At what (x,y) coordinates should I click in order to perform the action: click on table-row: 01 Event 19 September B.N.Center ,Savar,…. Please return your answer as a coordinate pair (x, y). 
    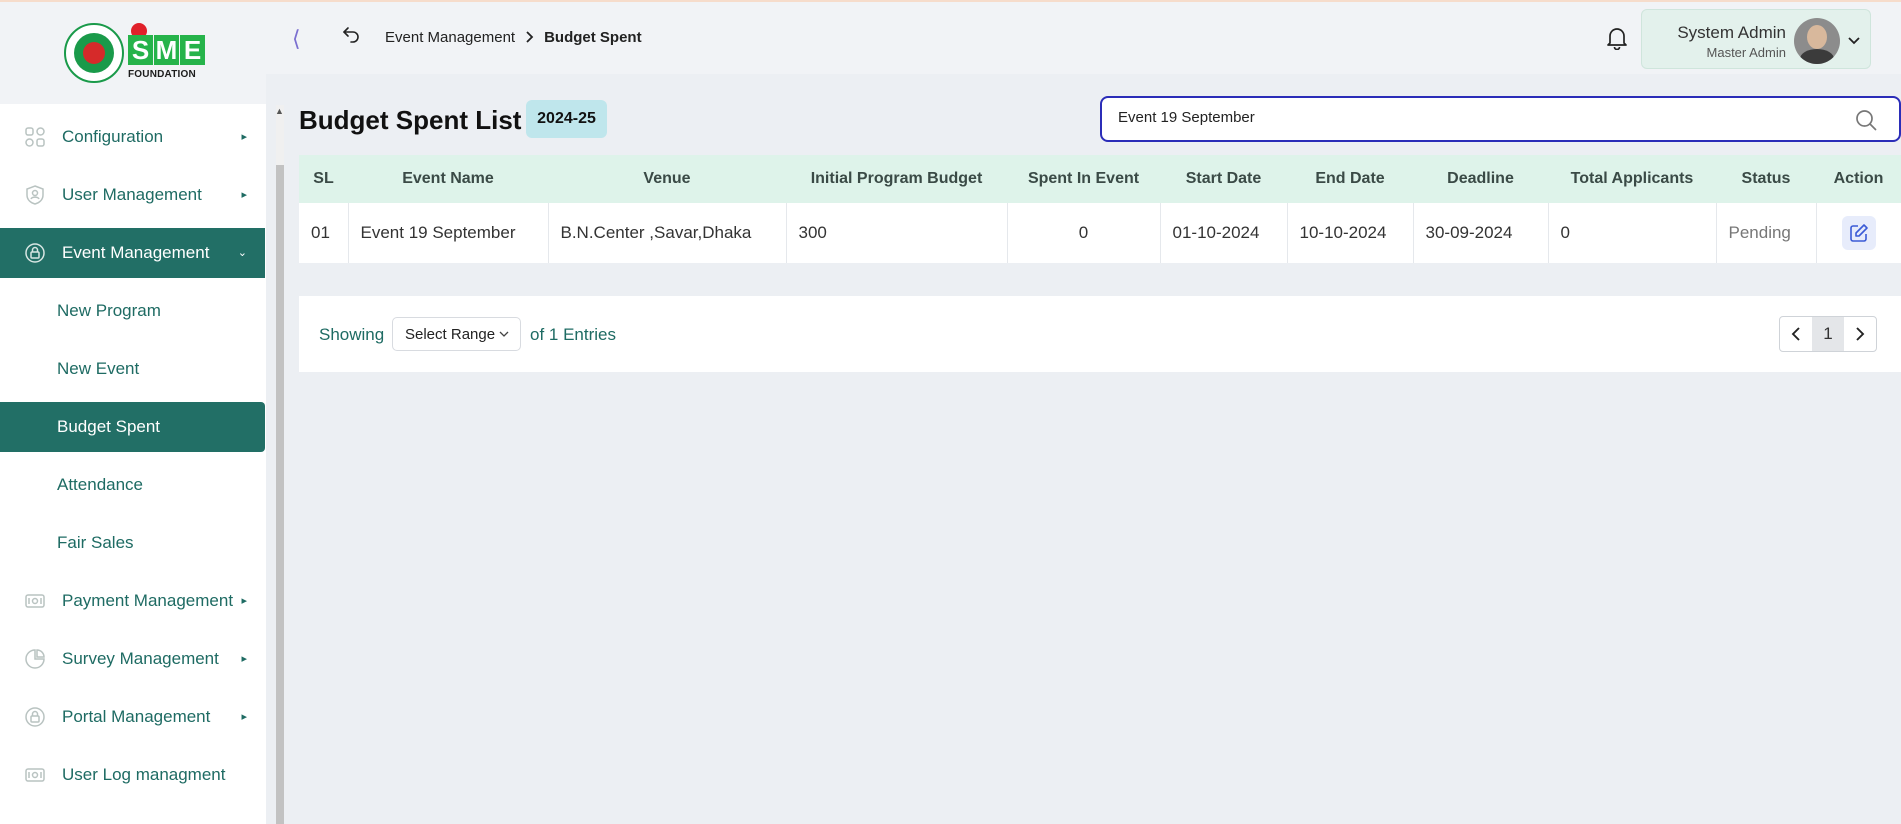
    Looking at the image, I should click on (1100, 233).